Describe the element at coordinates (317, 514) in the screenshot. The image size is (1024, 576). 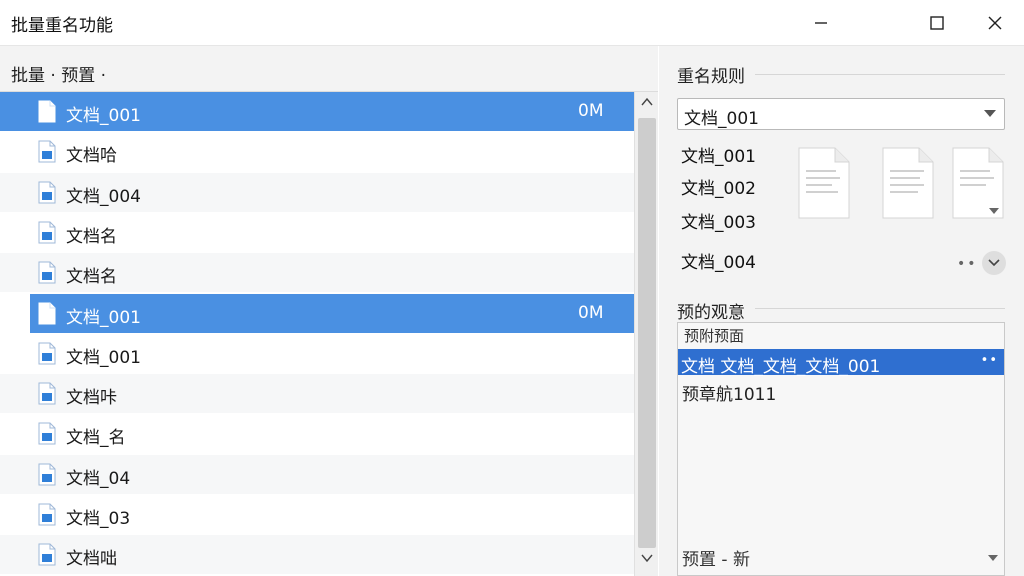
I see `file-row: 文档_03` at that location.